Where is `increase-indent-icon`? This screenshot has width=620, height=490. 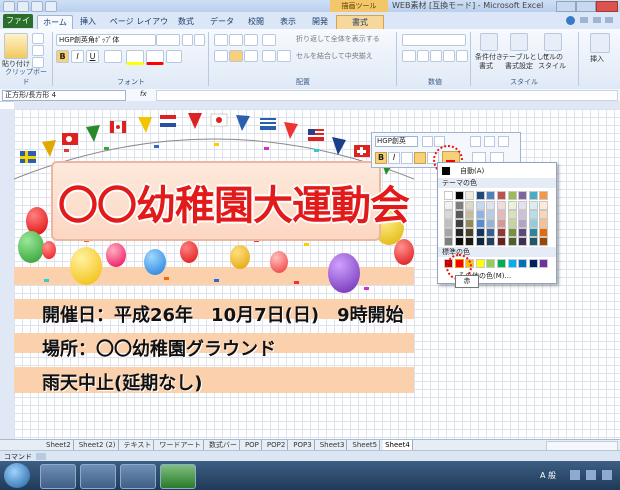
increase-indent-icon is located at coordinates (284, 56).